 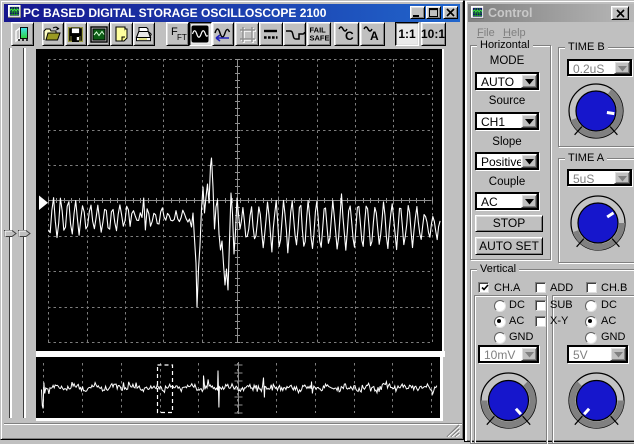 What do you see at coordinates (319, 38) in the screenshot?
I see `svg-text: SAFE` at bounding box center [319, 38].